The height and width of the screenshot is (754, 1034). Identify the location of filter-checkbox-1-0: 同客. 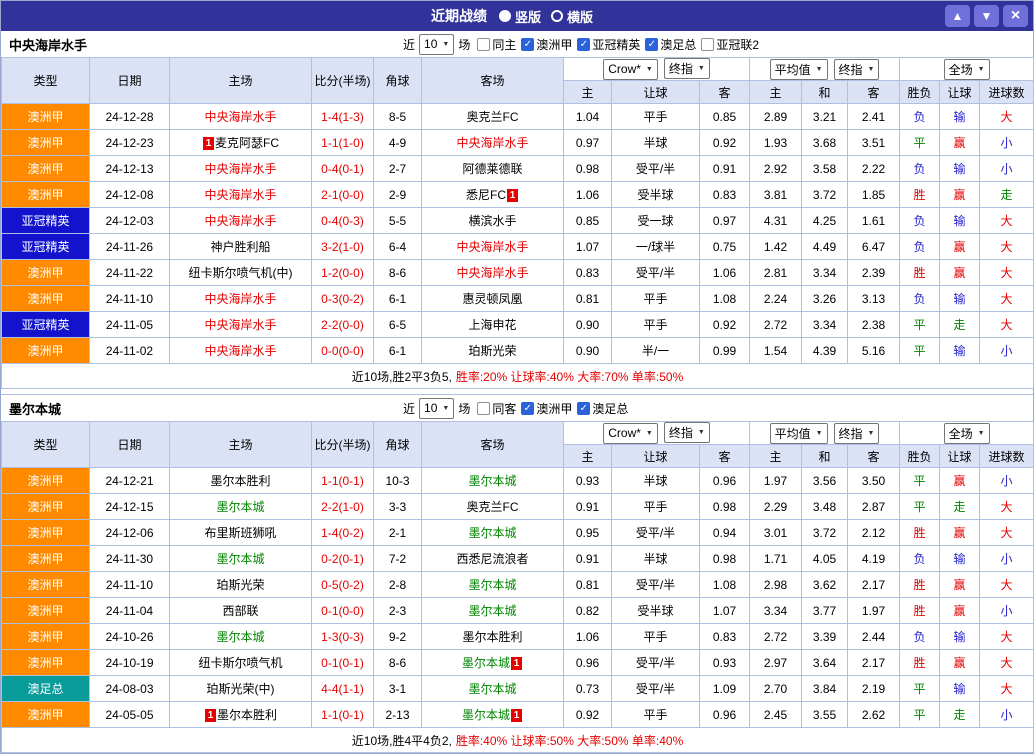
(496, 408).